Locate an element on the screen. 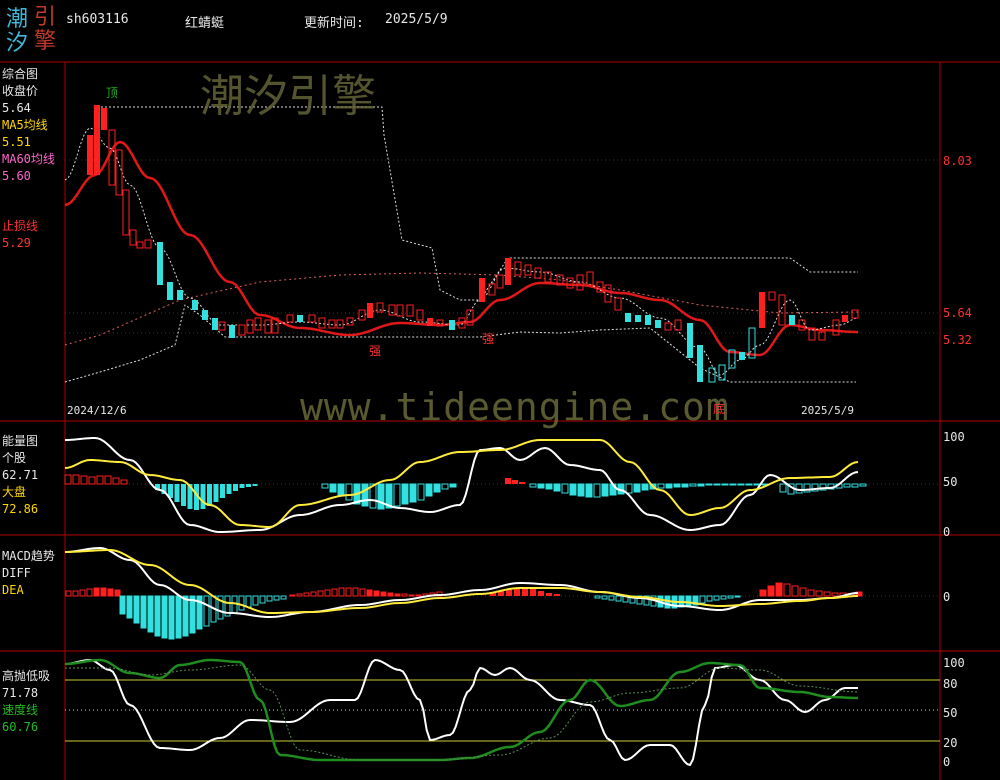 Image resolution: width=1000 pixels, height=780 pixels. mark-top: 顶 is located at coordinates (112, 93).